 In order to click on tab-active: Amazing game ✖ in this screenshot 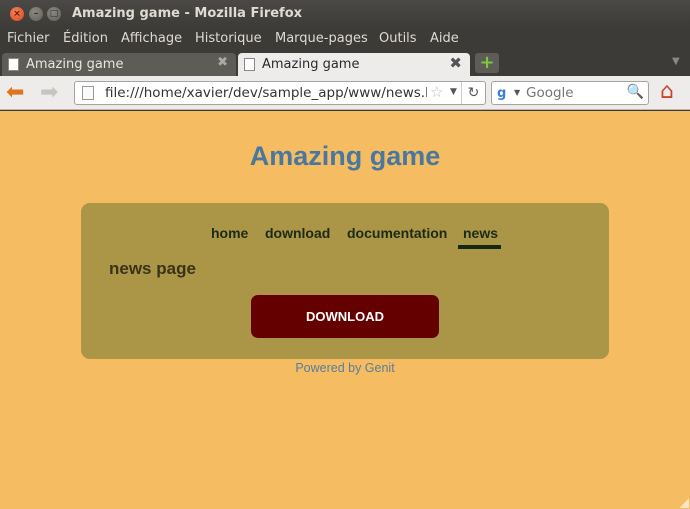, I will do `click(354, 64)`.